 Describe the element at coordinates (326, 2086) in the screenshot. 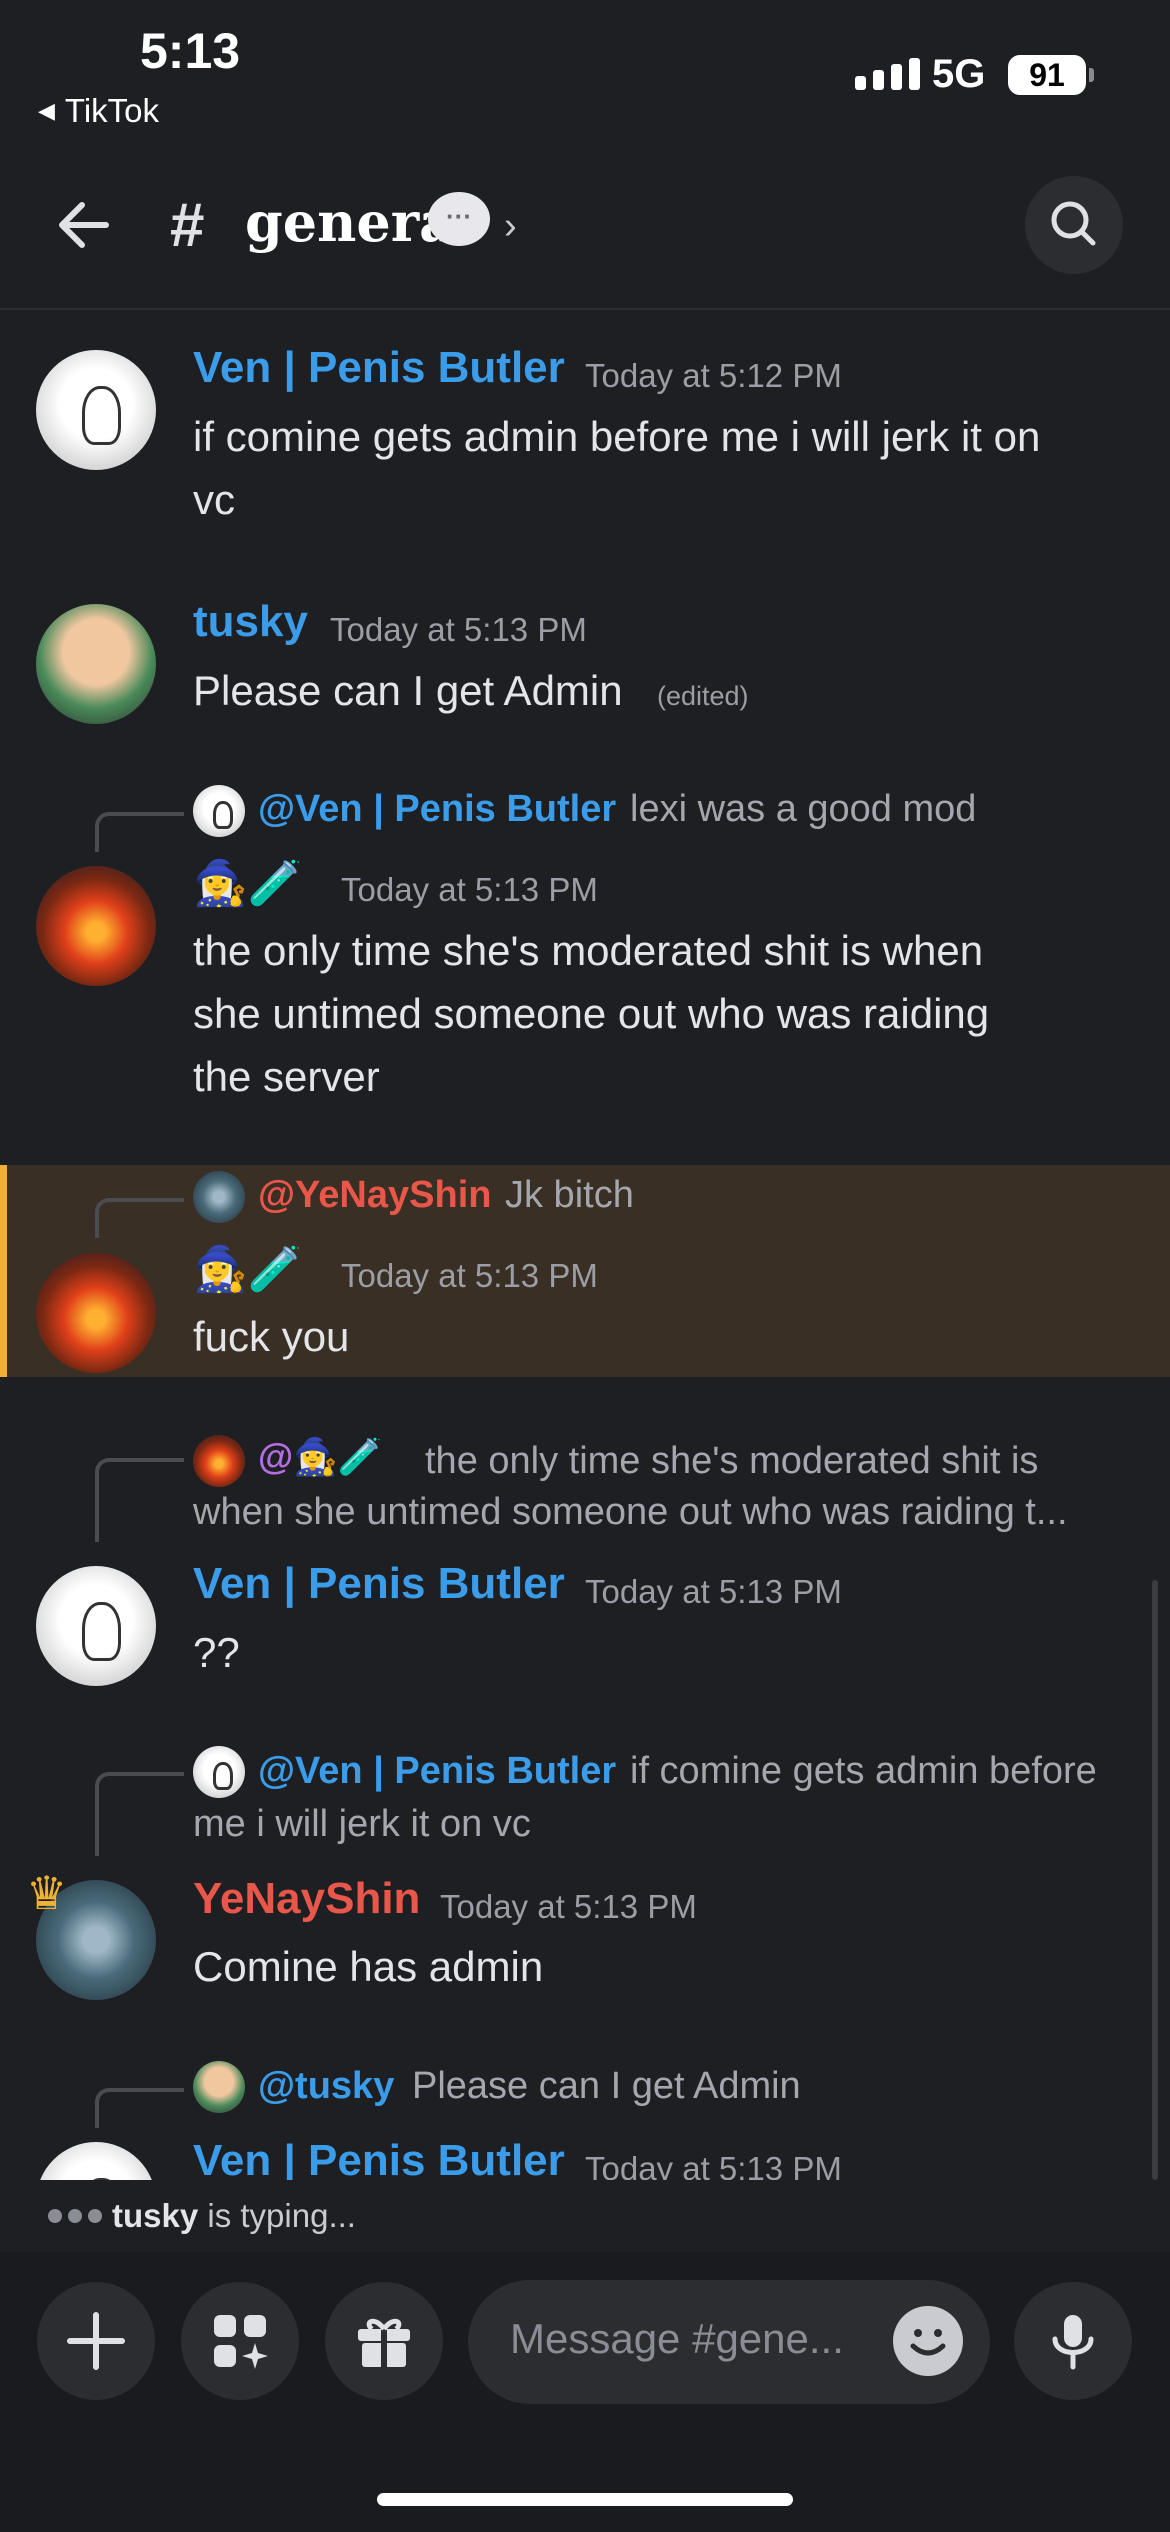

I see `reply-author: @tusky` at that location.